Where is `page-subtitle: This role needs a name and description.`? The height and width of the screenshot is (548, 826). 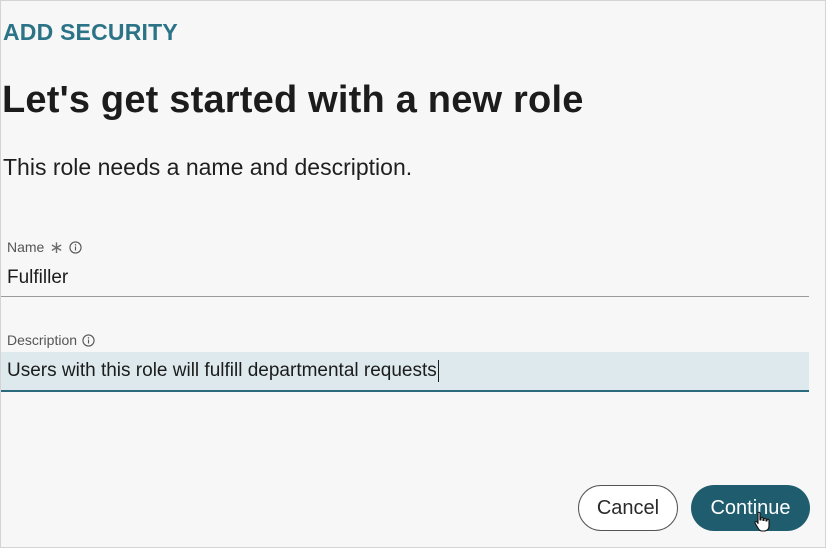
page-subtitle: This role needs a name and description. is located at coordinates (208, 167).